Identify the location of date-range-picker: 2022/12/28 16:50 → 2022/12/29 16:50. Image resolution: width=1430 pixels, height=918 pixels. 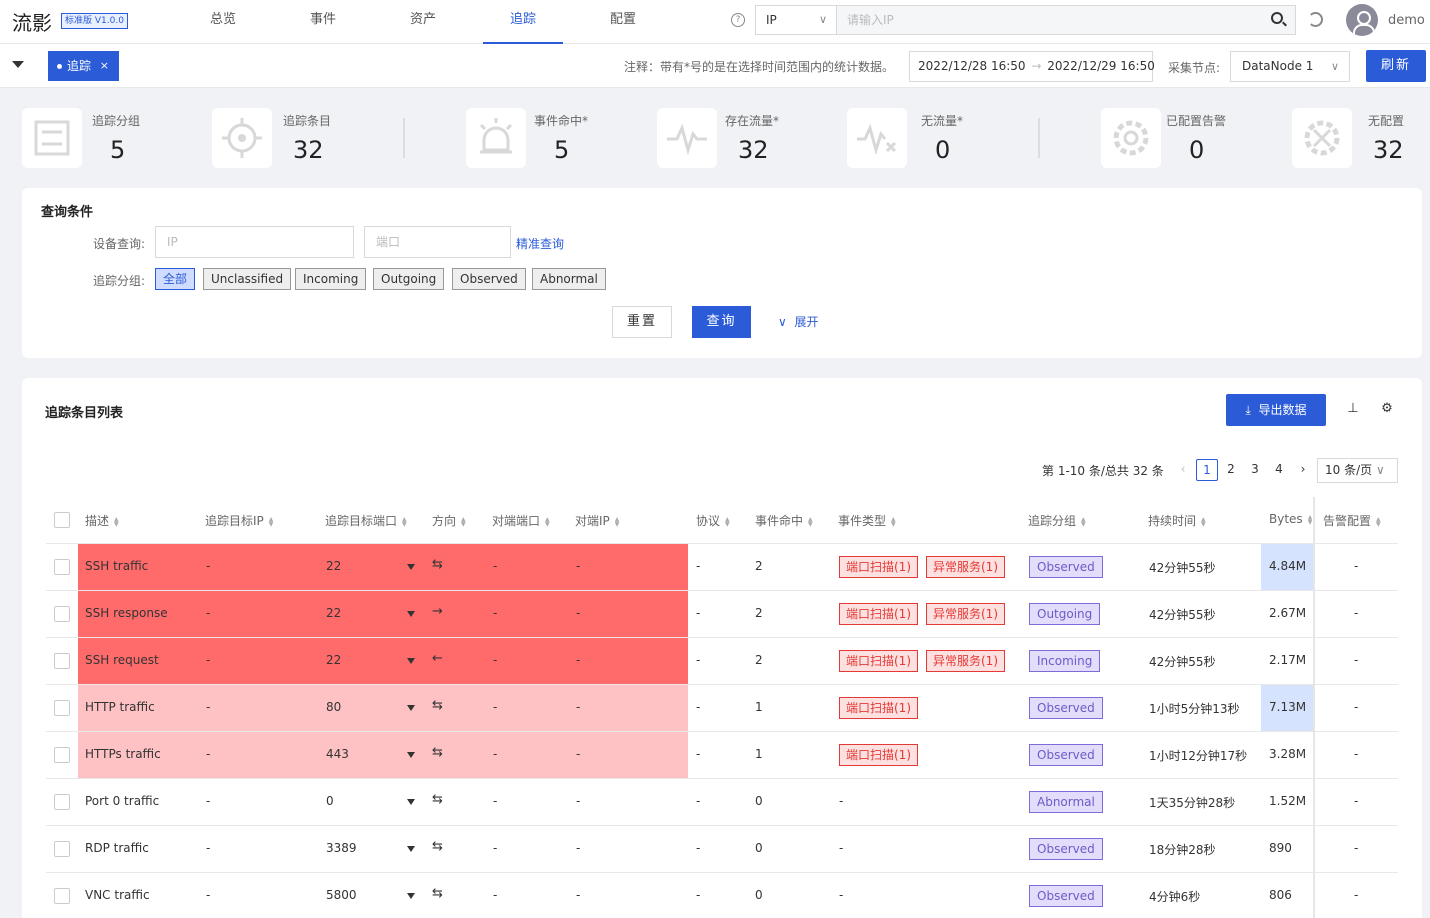
(1032, 66).